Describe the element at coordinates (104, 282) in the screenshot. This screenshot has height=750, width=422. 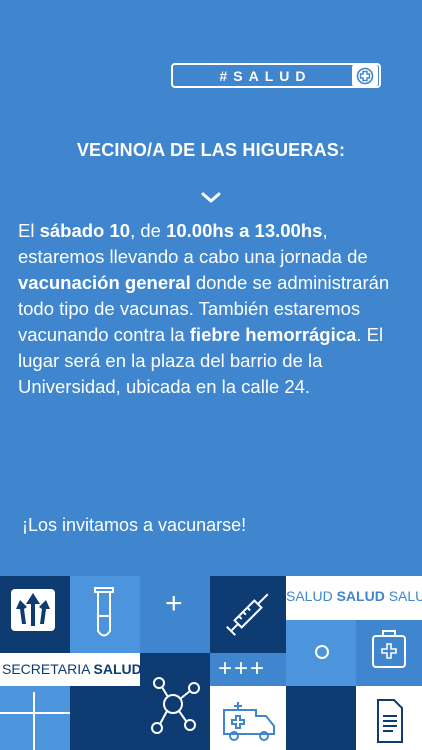
I see `vaccination-highlight: vacunación general` at that location.